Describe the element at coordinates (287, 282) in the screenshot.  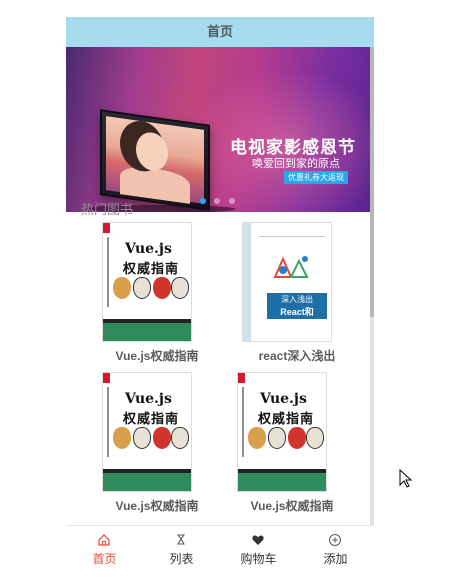
I see `book-cover: 深入浅出 React和Redux` at that location.